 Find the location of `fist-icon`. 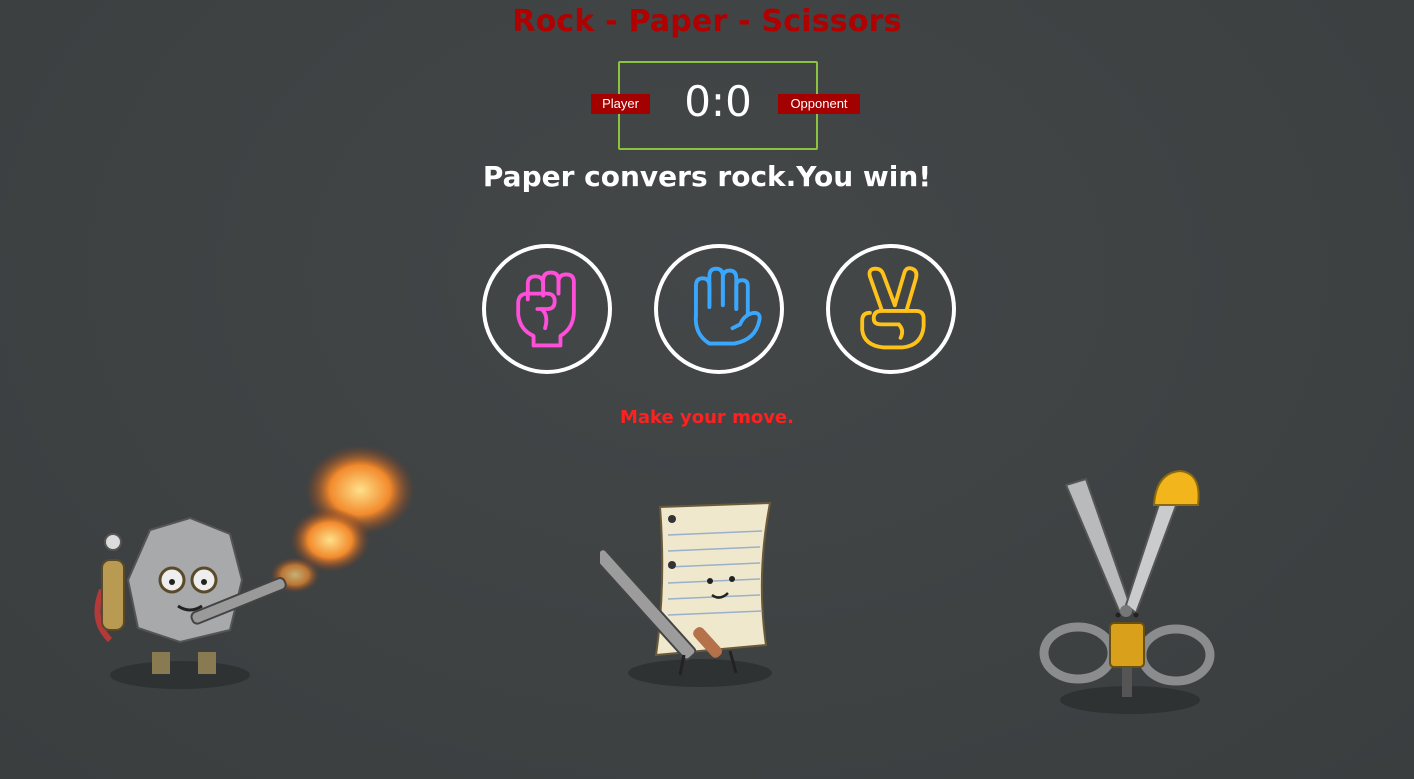

fist-icon is located at coordinates (546, 309).